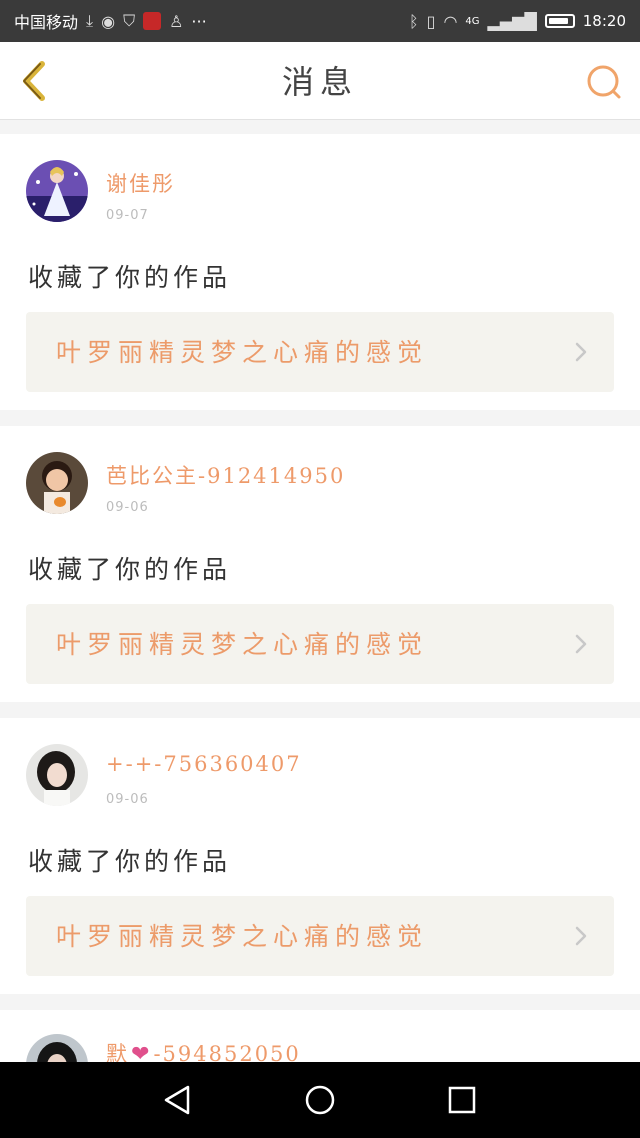  I want to click on user-name: 芭比公主-912414950, so click(225, 475).